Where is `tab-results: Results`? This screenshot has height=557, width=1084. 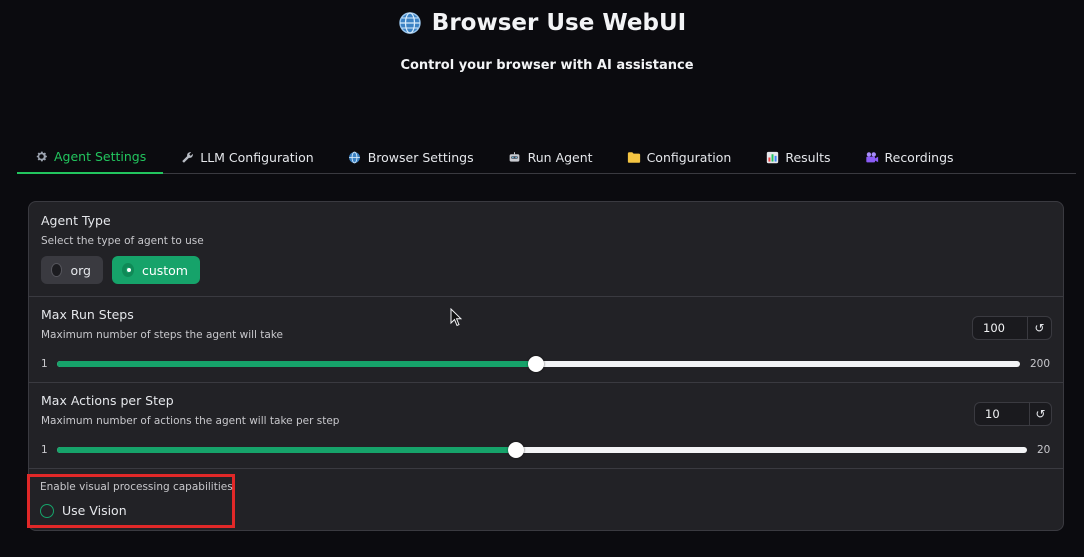
tab-results: Results is located at coordinates (797, 157).